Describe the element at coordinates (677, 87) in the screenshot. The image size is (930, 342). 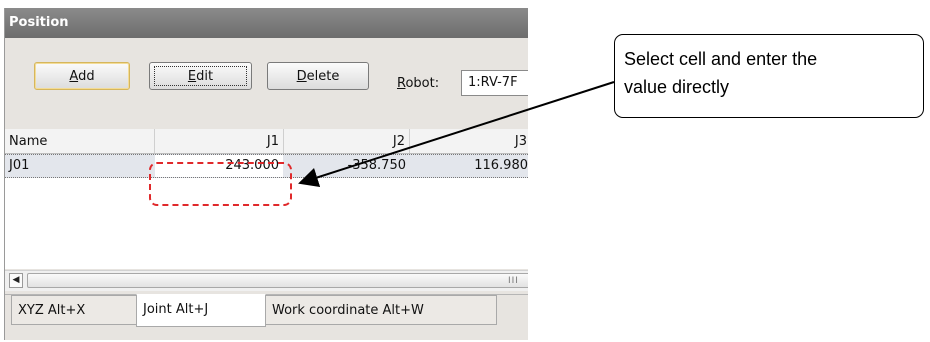
I see `callout-line-2: value directly` at that location.